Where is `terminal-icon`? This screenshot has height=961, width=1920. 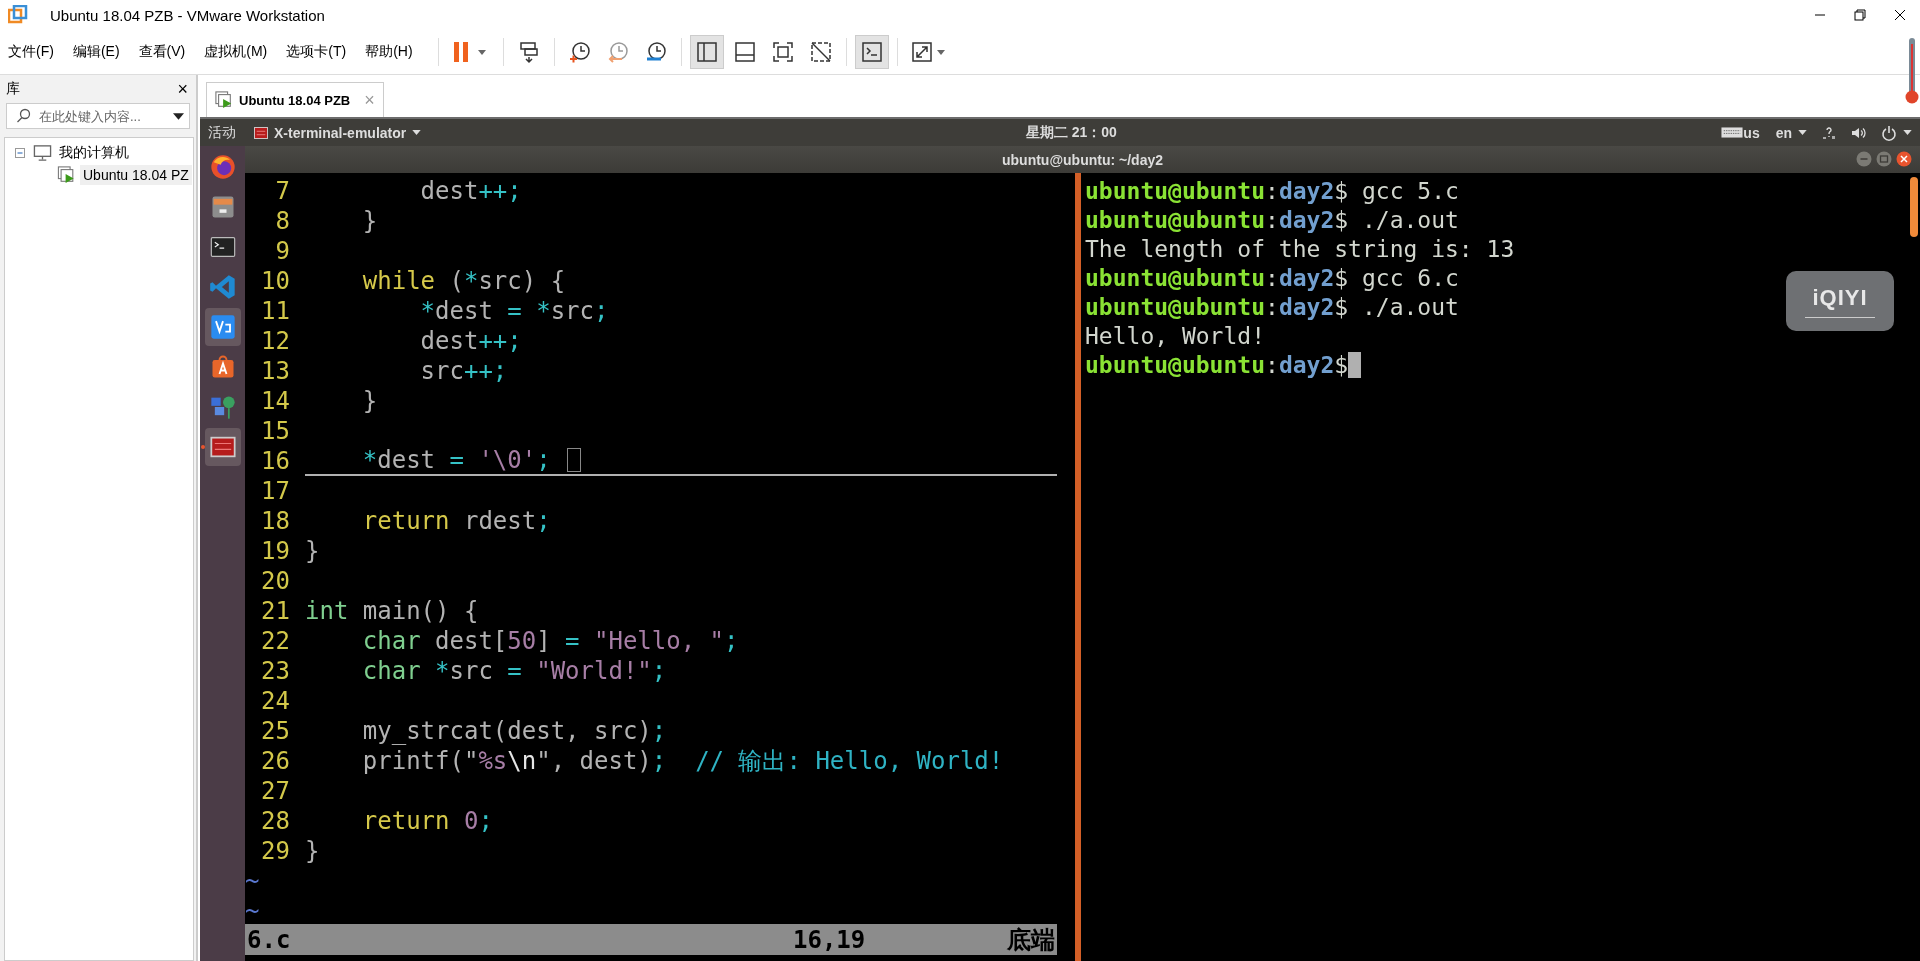 terminal-icon is located at coordinates (871, 52).